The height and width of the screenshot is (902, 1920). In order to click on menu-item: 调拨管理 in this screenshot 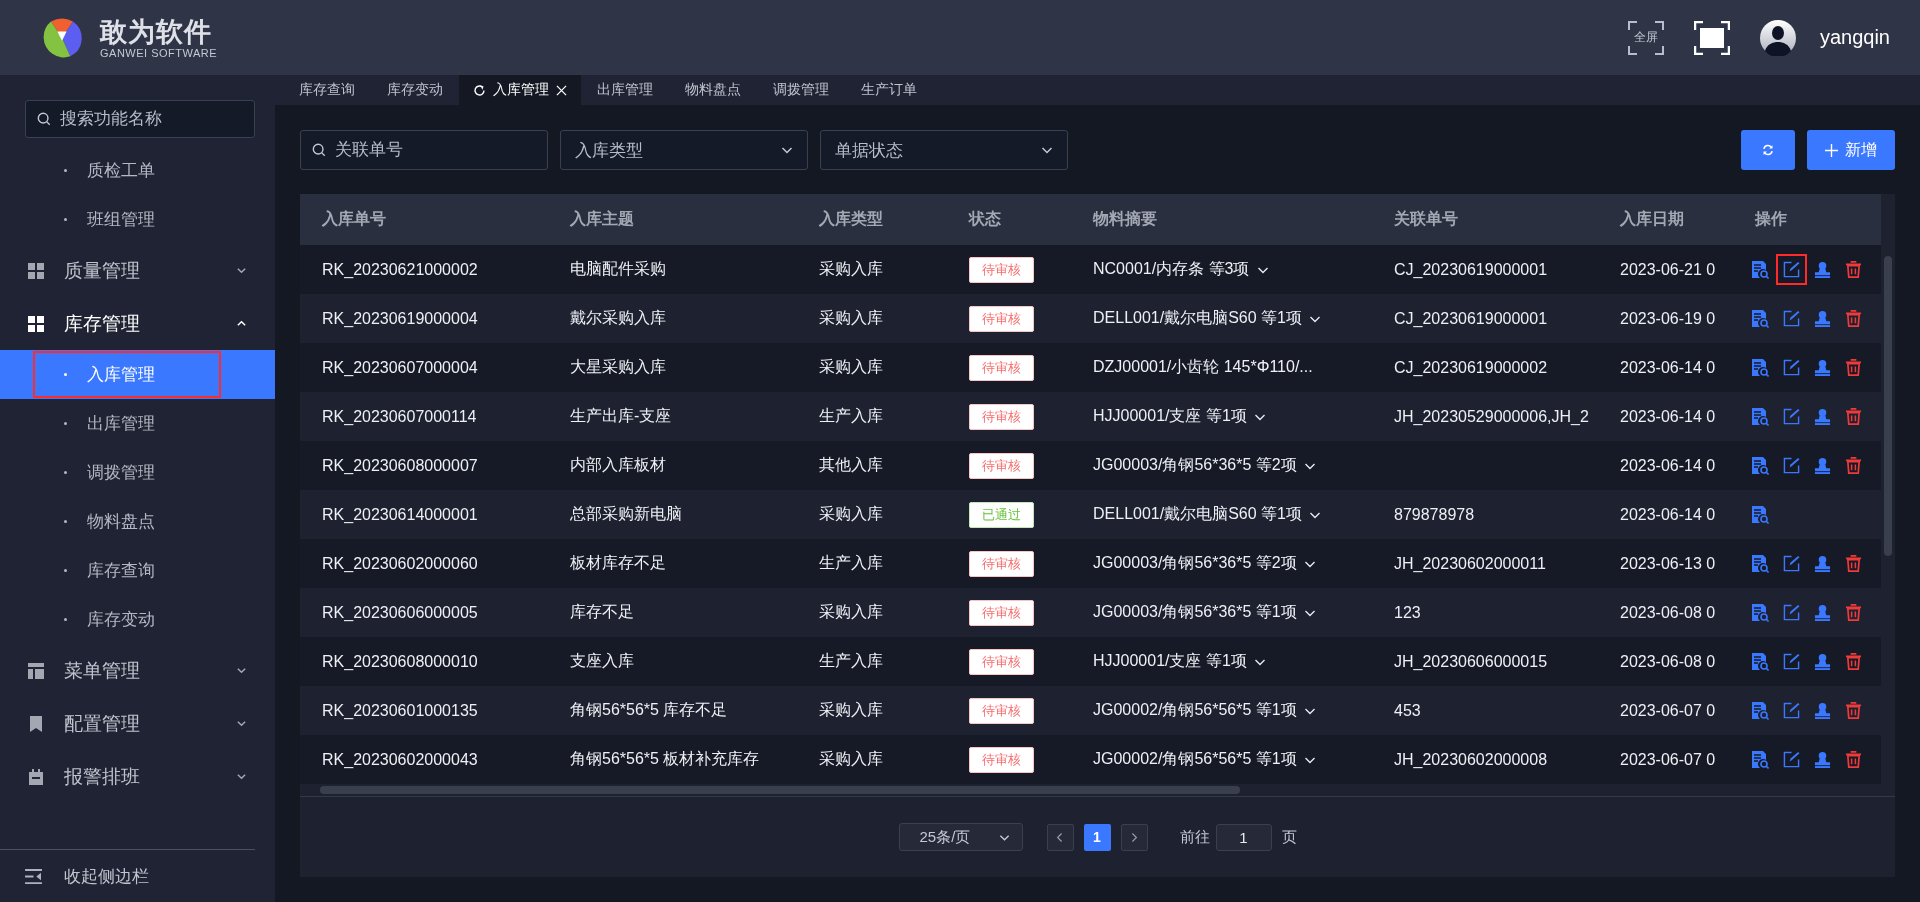, I will do `click(77, 472)`.